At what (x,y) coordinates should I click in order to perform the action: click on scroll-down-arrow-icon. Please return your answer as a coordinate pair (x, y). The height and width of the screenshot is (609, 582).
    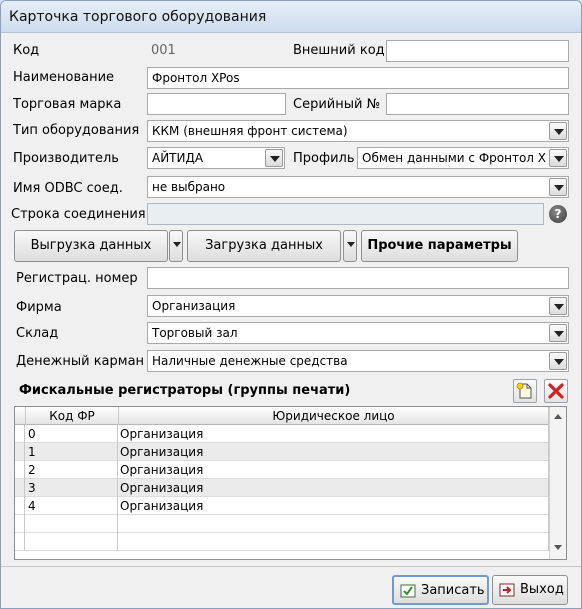
    Looking at the image, I should click on (558, 547).